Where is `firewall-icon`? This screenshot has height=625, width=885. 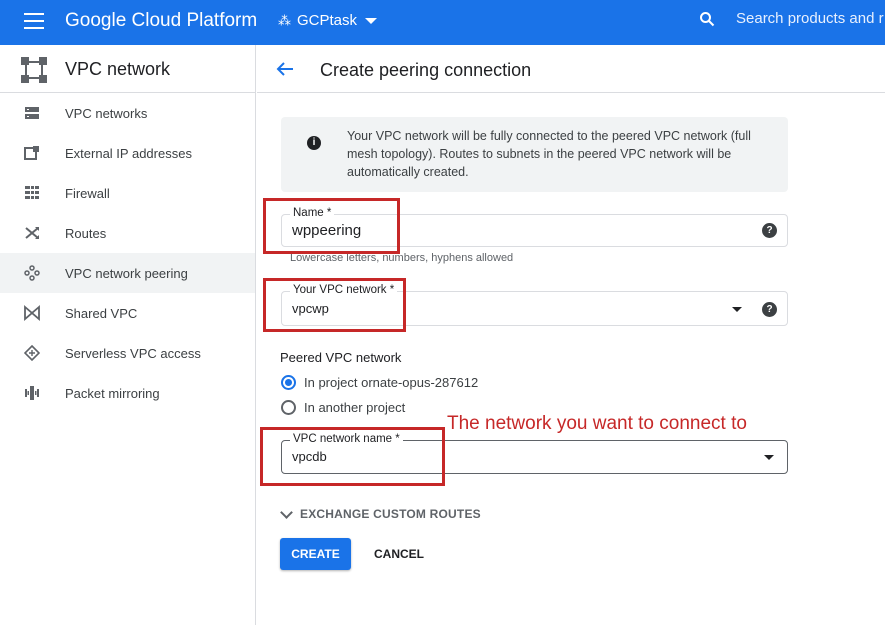
firewall-icon is located at coordinates (32, 193).